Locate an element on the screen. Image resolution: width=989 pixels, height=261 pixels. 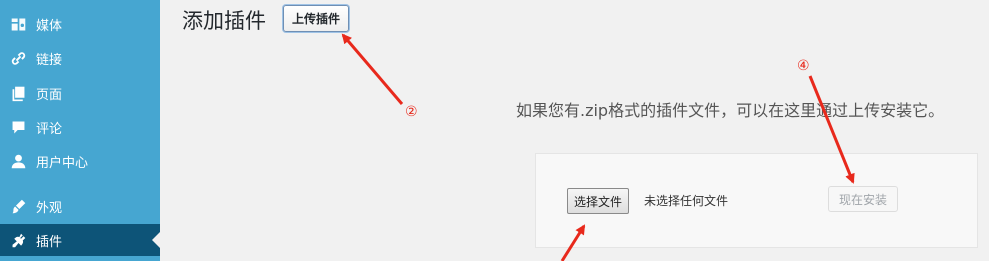
install-now-button: 现在安装 is located at coordinates (863, 199).